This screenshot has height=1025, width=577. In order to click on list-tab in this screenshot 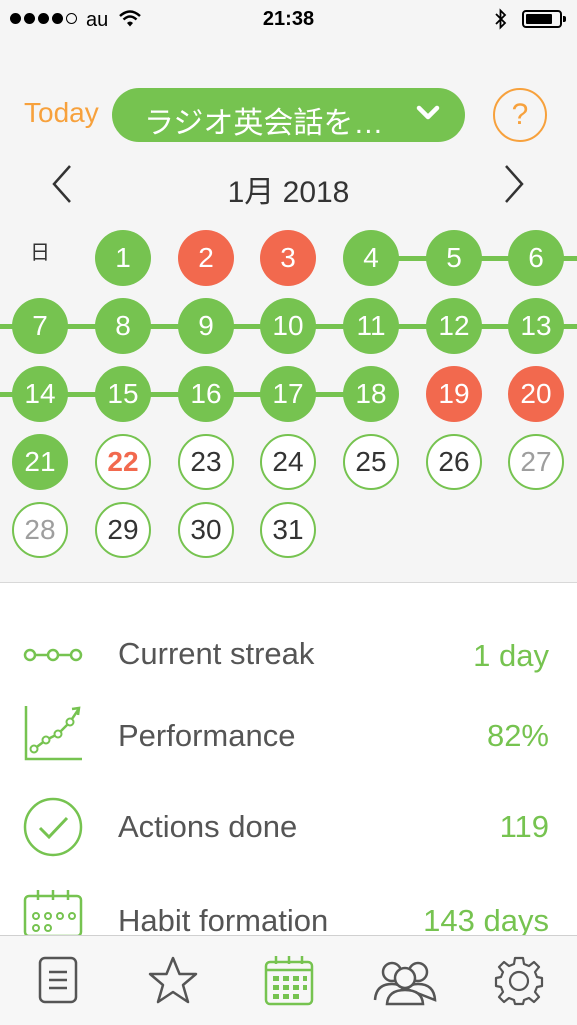, I will do `click(58, 982)`.